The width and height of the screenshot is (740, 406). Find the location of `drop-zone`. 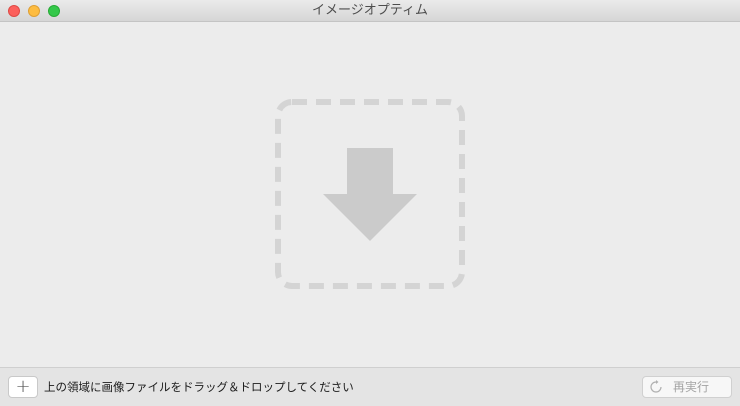

drop-zone is located at coordinates (370, 194).